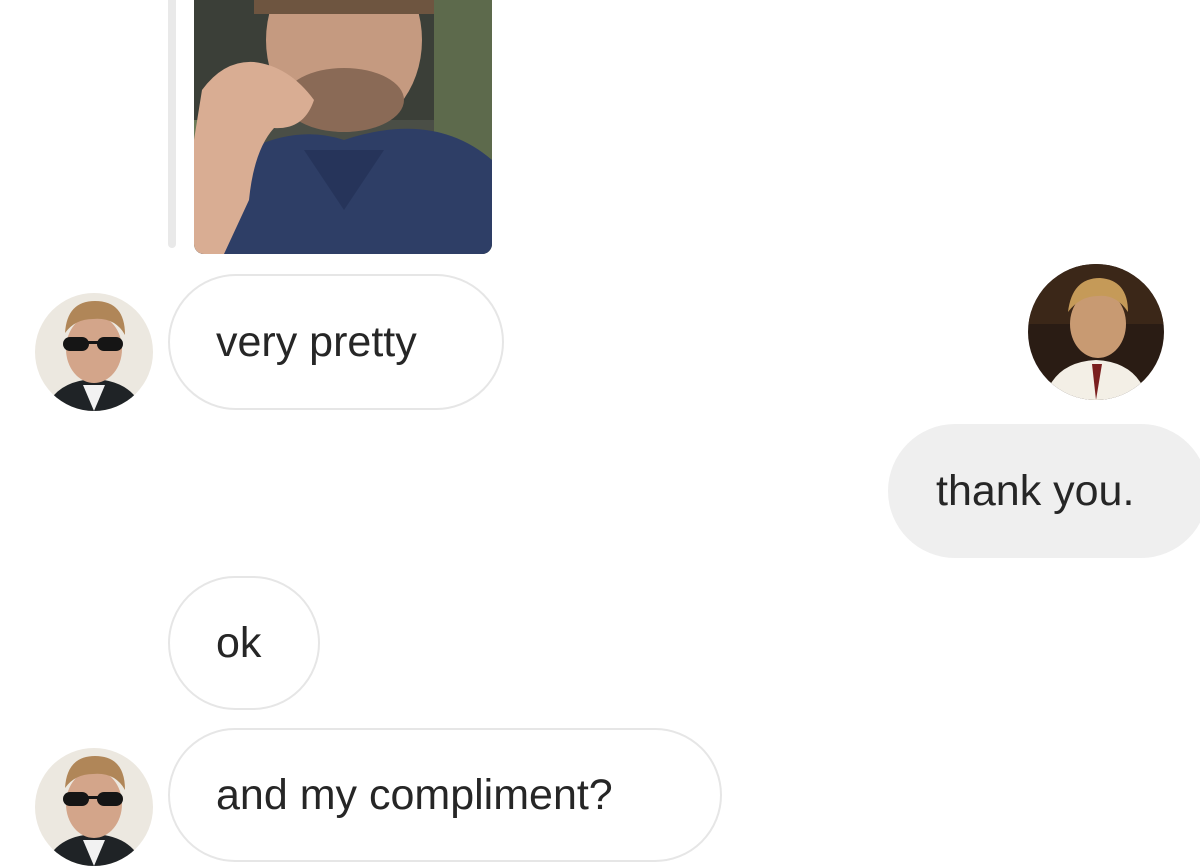  I want to click on photo-message, so click(333, 128).